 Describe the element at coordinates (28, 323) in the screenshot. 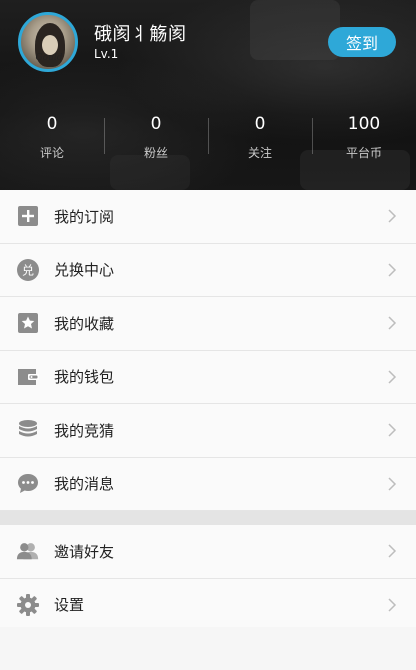

I see `star-icon` at that location.